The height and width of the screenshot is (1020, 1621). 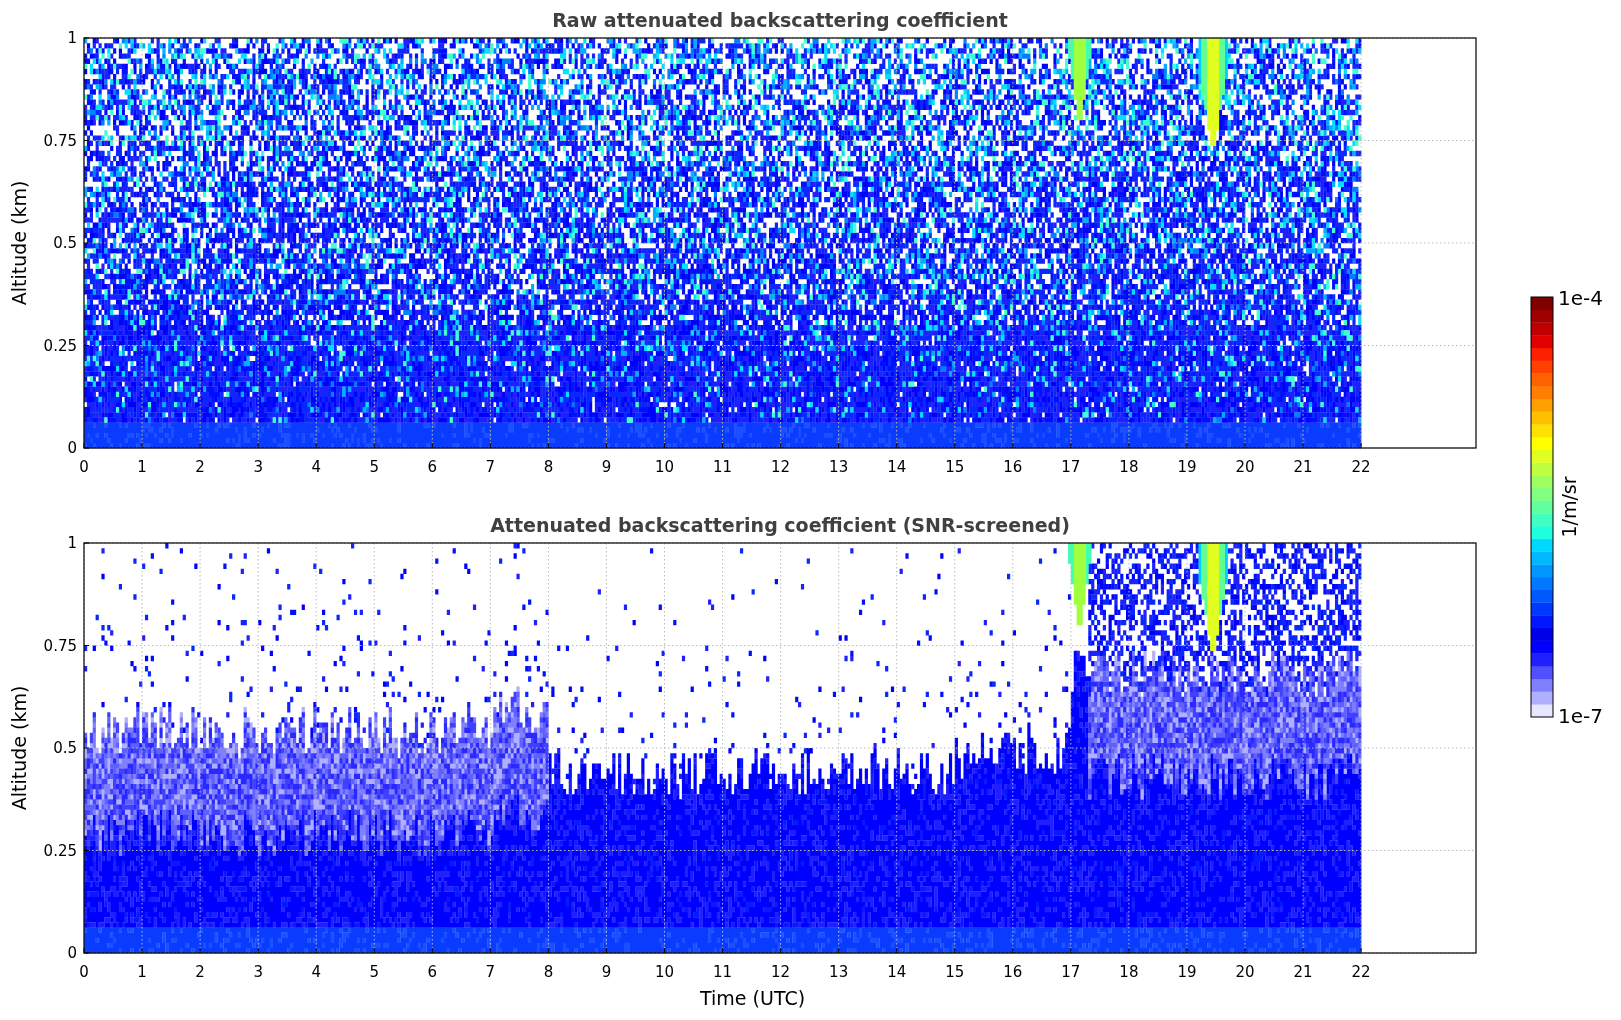 What do you see at coordinates (1580, 298) in the screenshot?
I see `colorbar-max-label: 1e-4` at bounding box center [1580, 298].